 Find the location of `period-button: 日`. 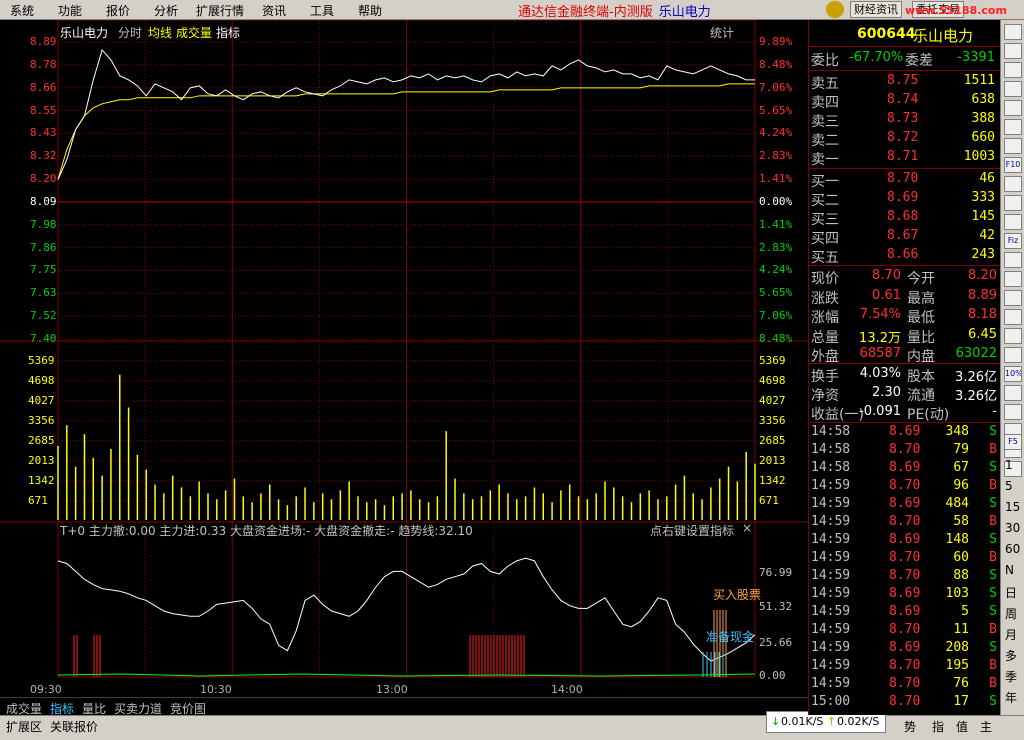

period-button: 日 is located at coordinates (1011, 592).